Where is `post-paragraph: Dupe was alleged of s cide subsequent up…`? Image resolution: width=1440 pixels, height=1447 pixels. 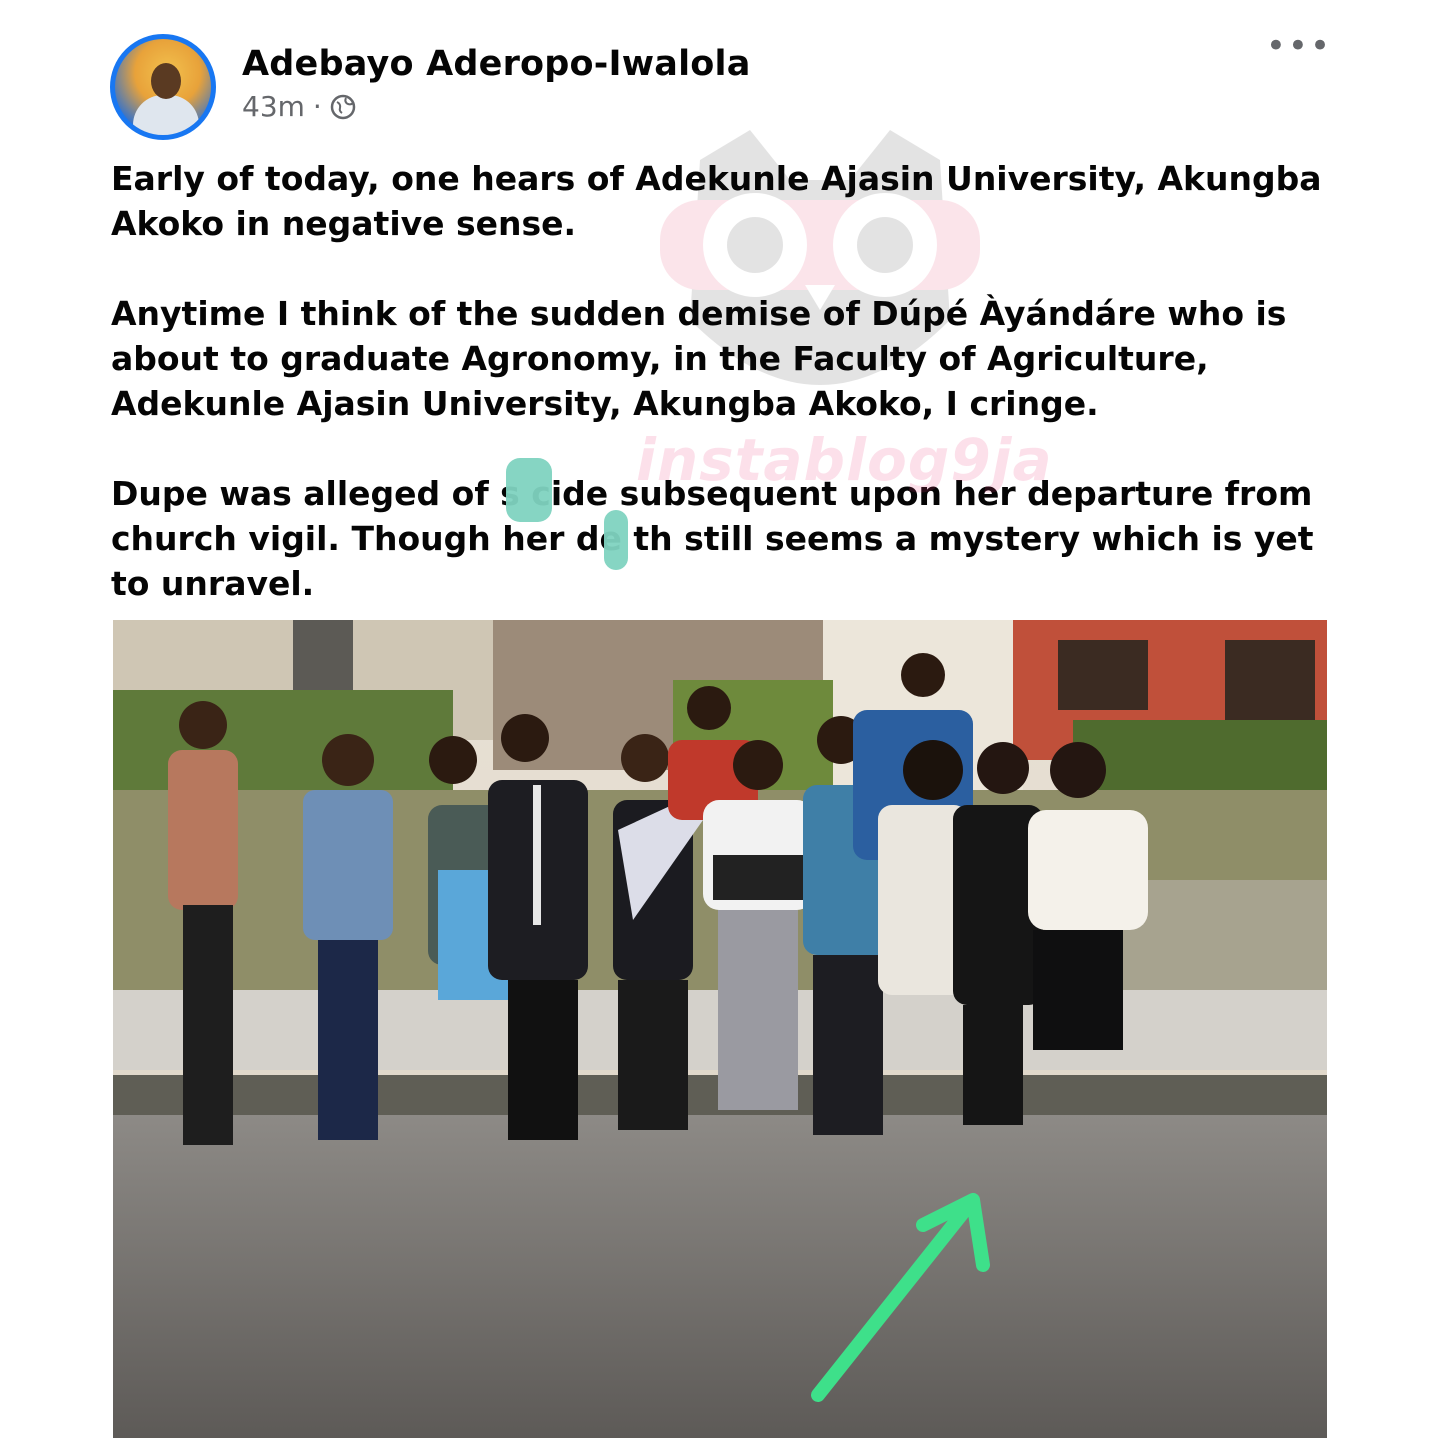
post-paragraph: Dupe was alleged of s cide subsequent up… is located at coordinates (712, 538).